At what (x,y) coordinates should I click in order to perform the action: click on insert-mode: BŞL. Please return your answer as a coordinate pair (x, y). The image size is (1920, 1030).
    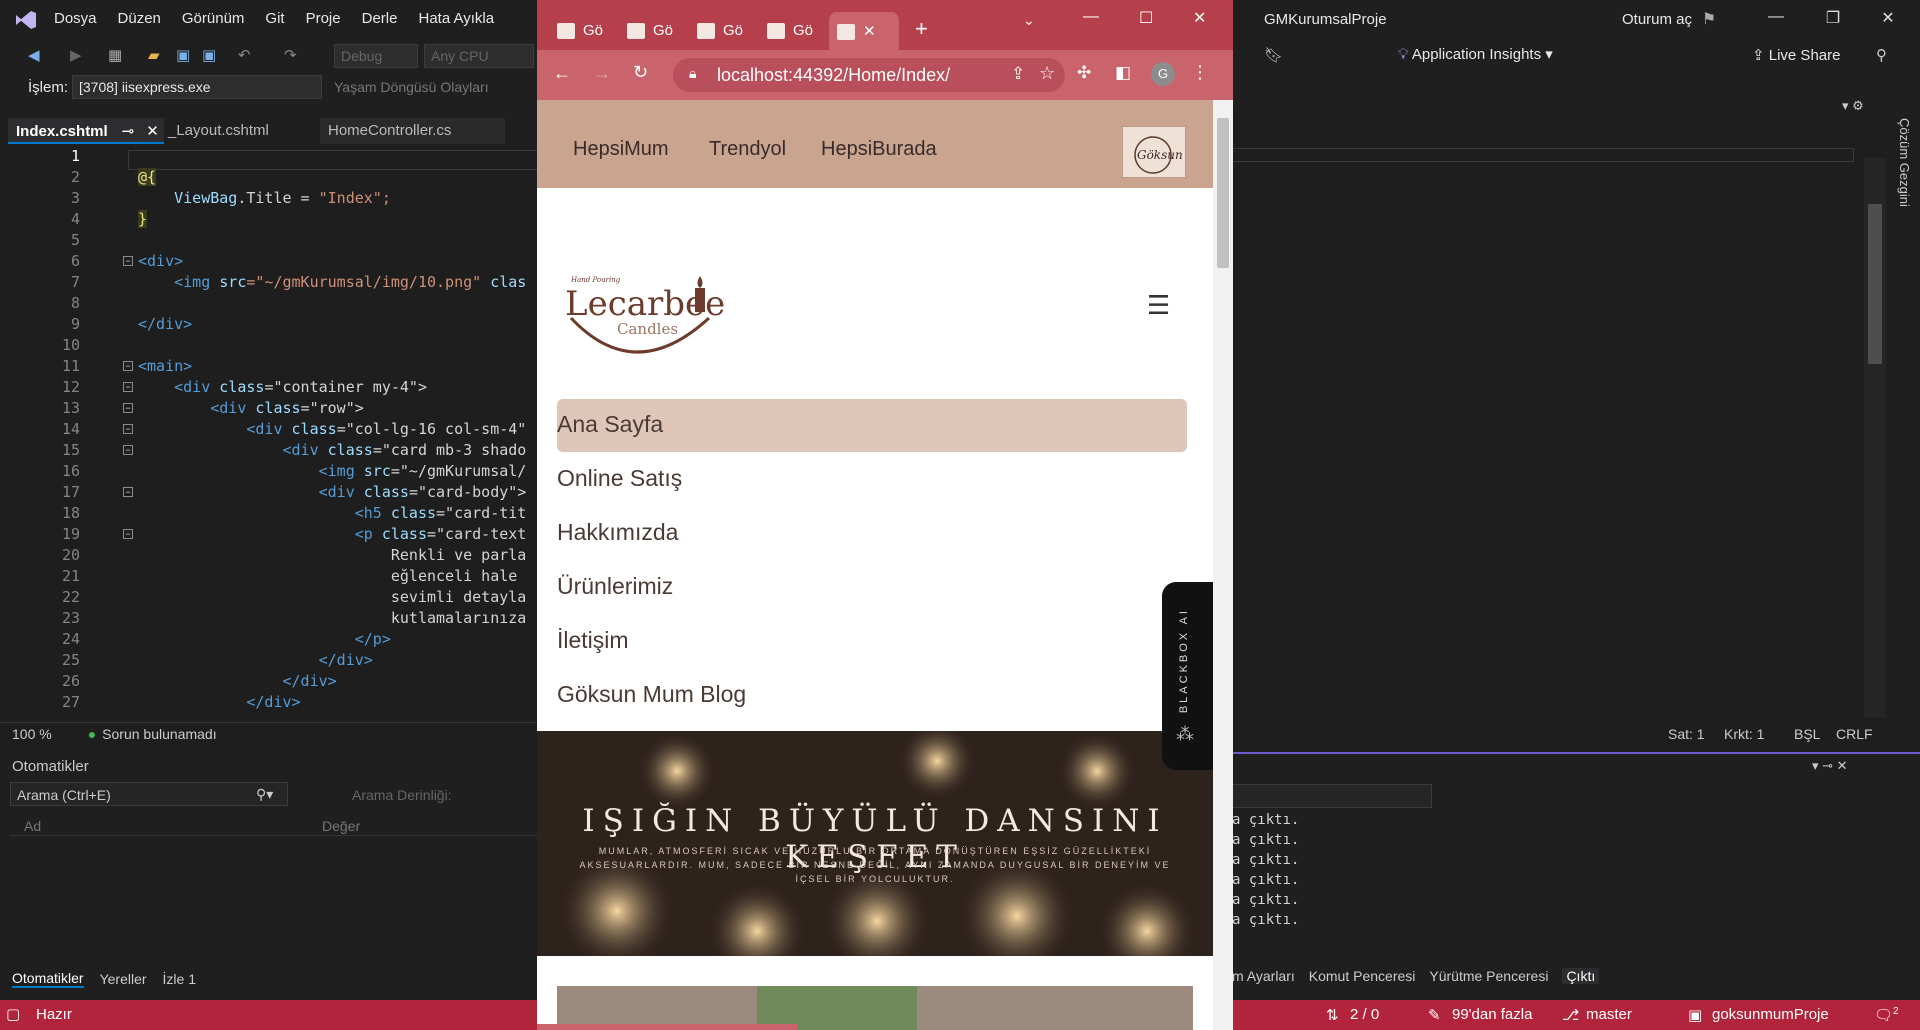
    Looking at the image, I should click on (1807, 734).